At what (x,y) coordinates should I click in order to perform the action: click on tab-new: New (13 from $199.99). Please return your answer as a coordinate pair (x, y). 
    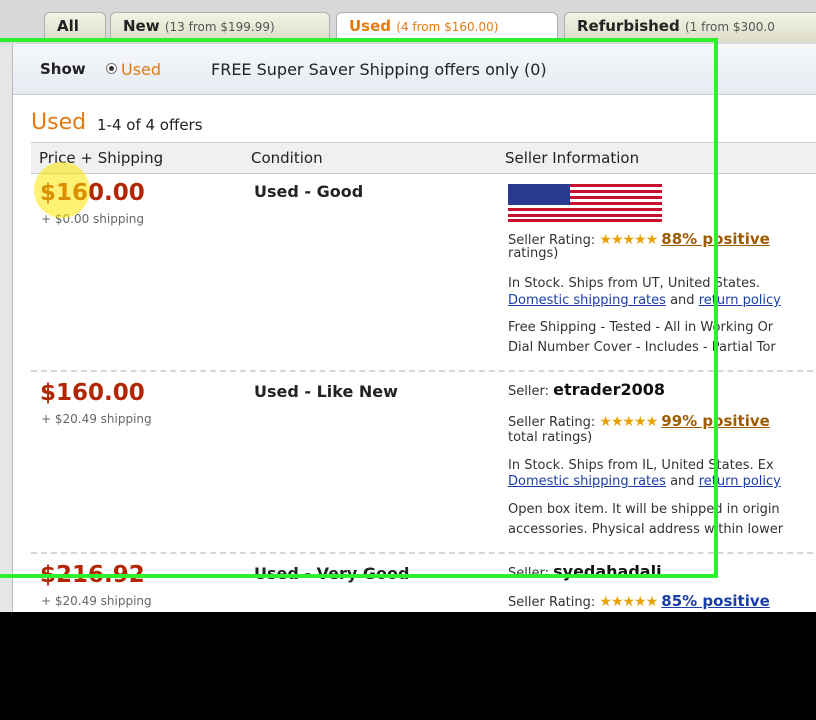
    Looking at the image, I should click on (220, 27).